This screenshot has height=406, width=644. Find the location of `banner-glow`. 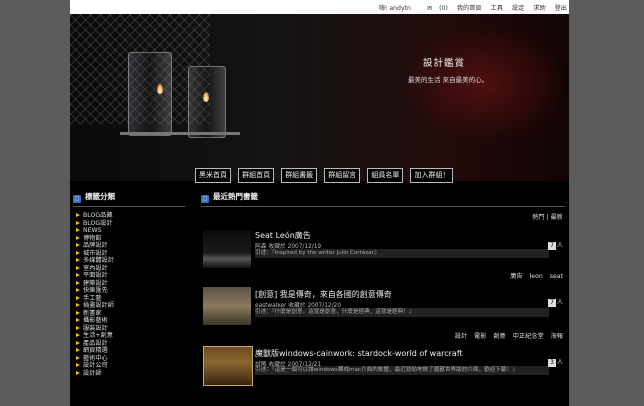

banner-glow is located at coordinates (484, 84).